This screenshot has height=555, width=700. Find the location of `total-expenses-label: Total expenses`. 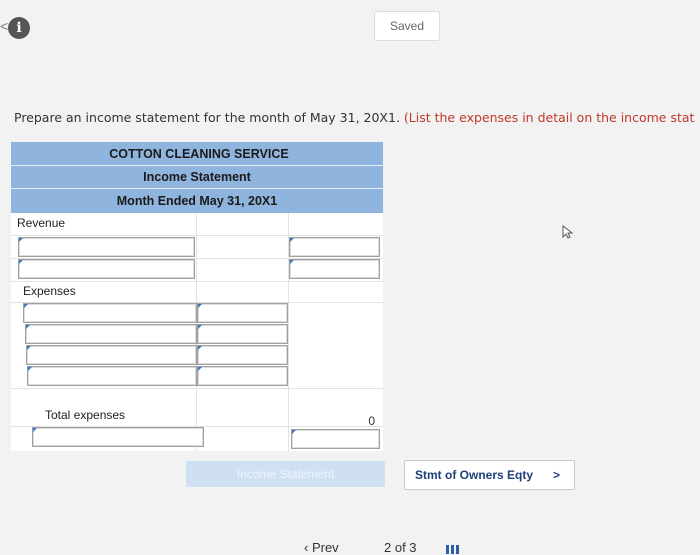

total-expenses-label: Total expenses is located at coordinates (85, 415).